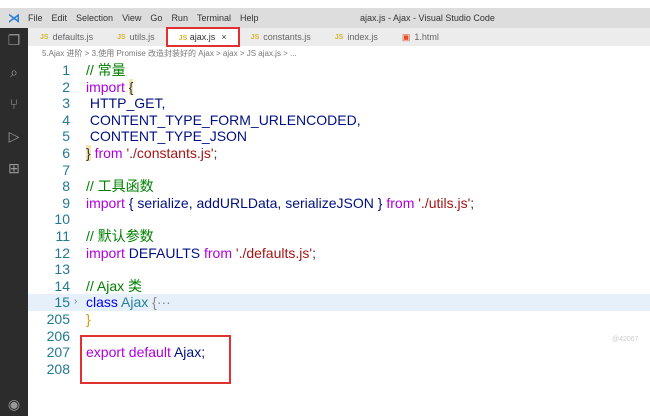  Describe the element at coordinates (35, 18) in the screenshot. I see `menu-file: File` at that location.